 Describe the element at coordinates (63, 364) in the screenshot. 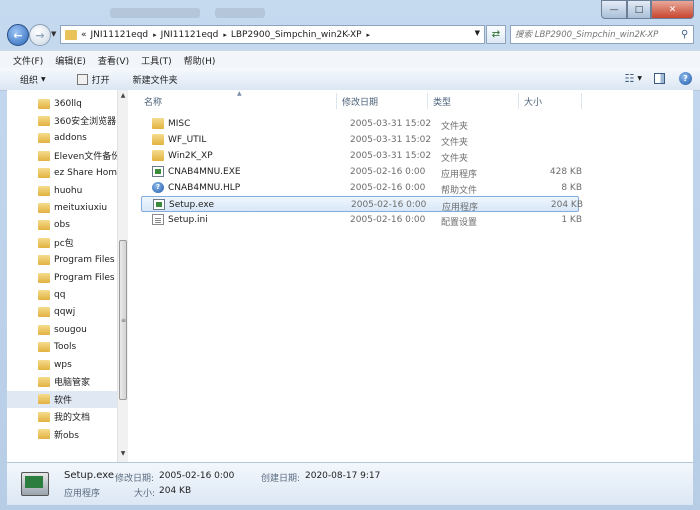

I see `sidebar-item: wps` at that location.